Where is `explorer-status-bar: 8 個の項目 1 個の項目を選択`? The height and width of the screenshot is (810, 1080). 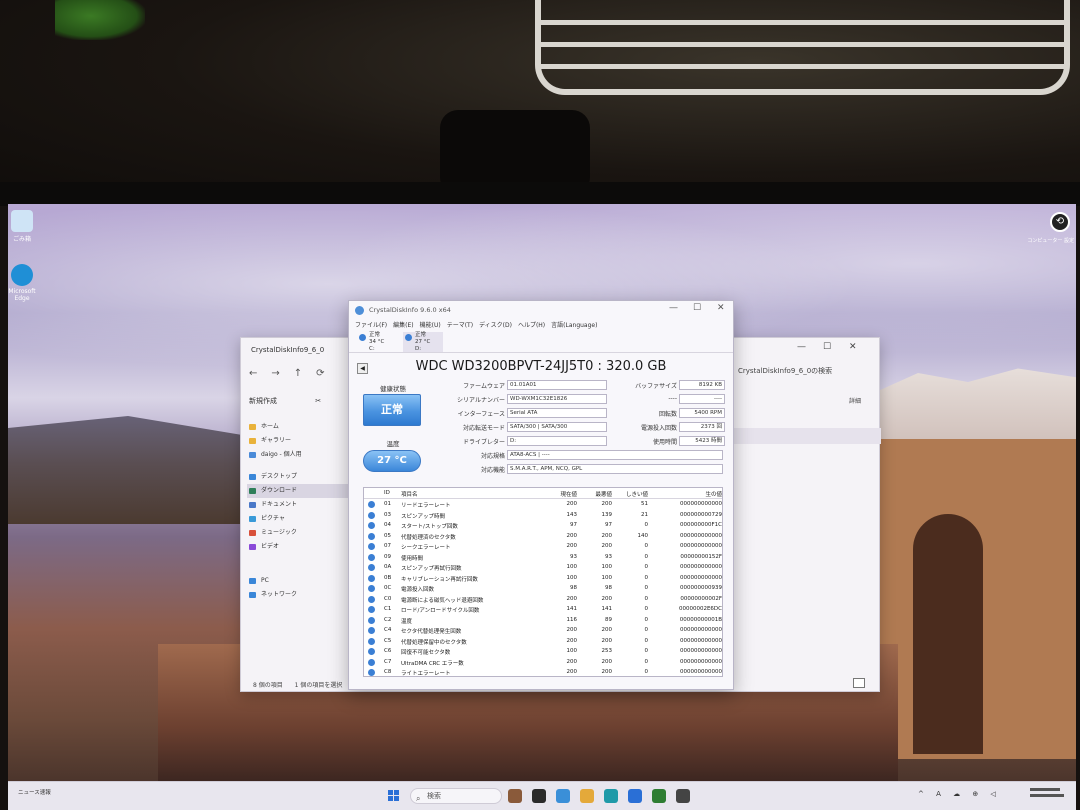
explorer-status-bar: 8 個の項目 1 個の項目を選択 is located at coordinates (298, 685).